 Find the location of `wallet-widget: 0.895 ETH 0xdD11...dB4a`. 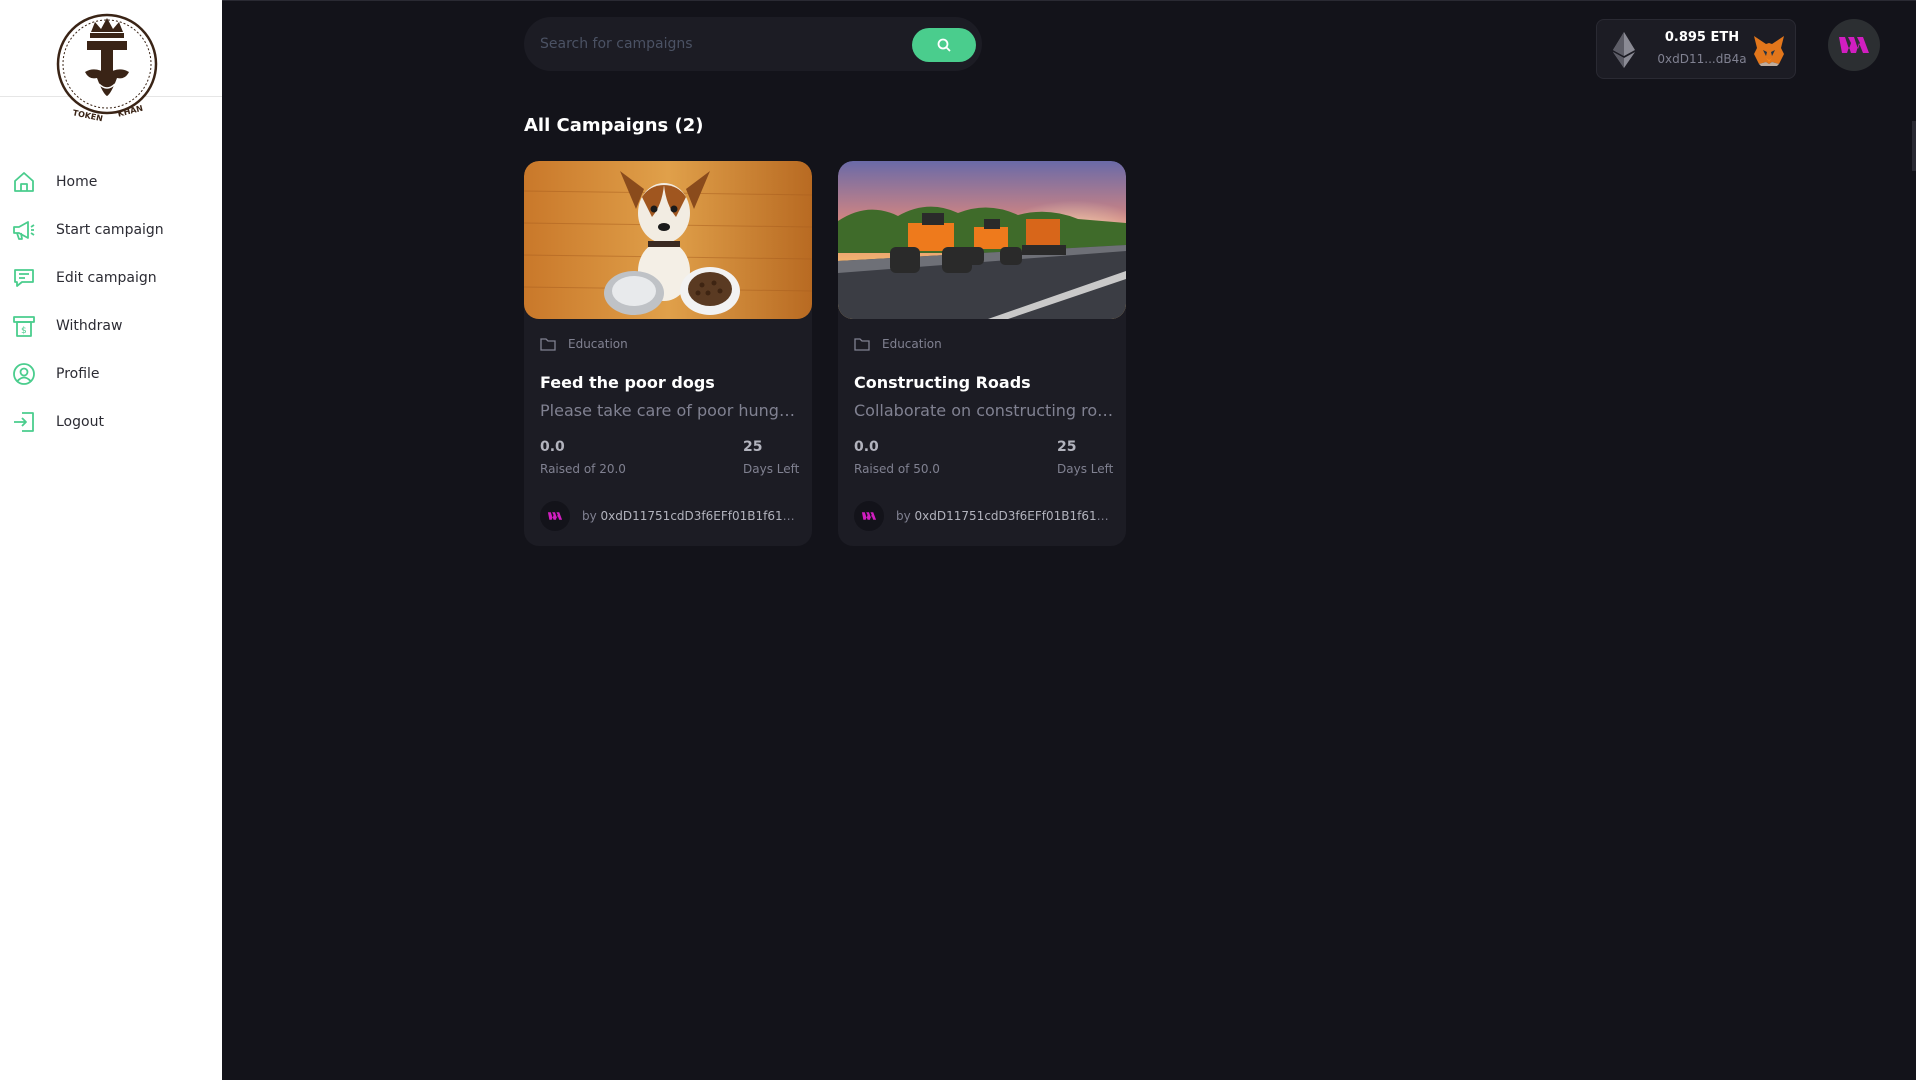

wallet-widget: 0.895 ETH 0xdD11...dB4a is located at coordinates (1696, 49).